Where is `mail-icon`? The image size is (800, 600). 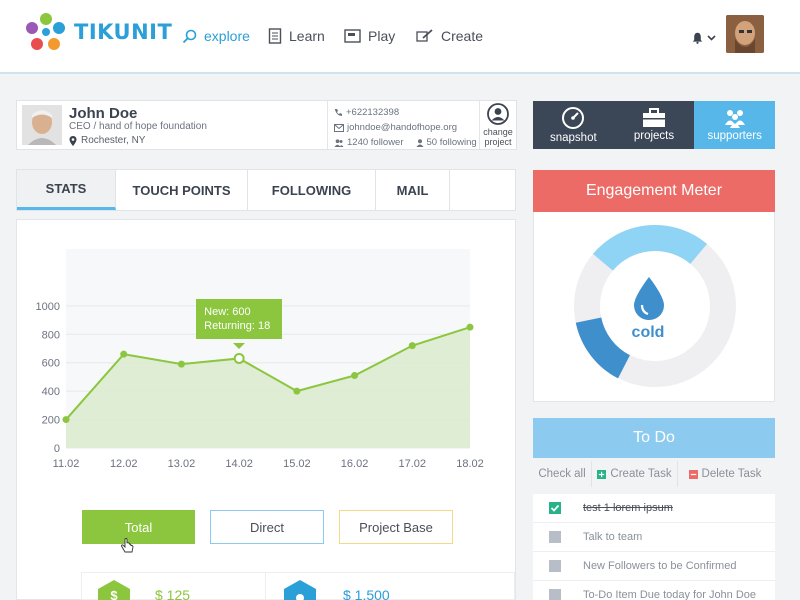 mail-icon is located at coordinates (339, 127).